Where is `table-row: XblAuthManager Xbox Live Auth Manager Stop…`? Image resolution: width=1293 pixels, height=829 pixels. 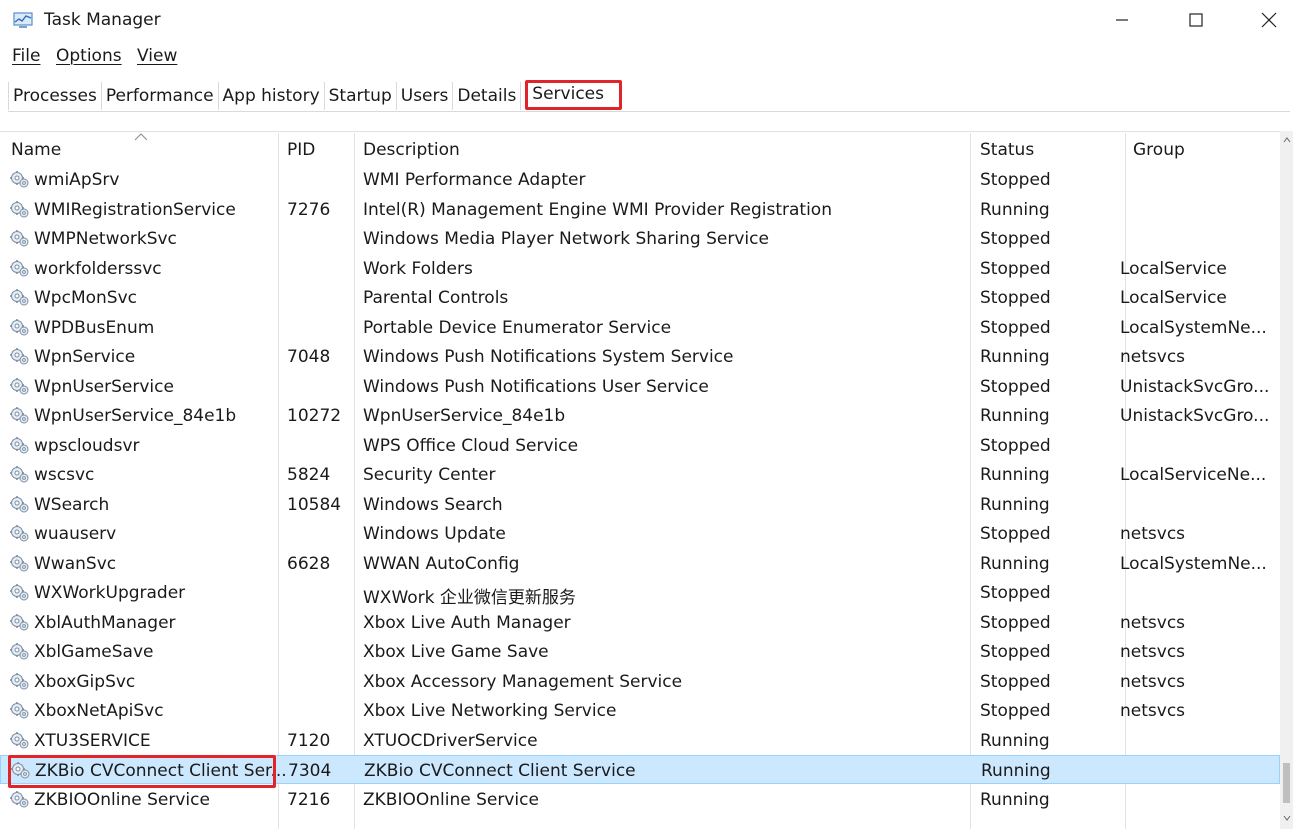 table-row: XblAuthManager Xbox Live Auth Manager Stop… is located at coordinates (640, 622).